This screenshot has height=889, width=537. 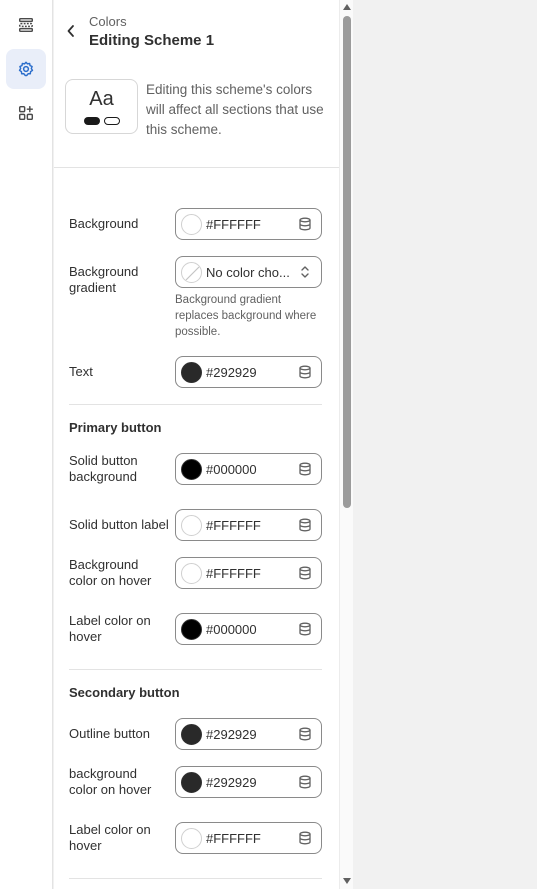 I want to click on settings-button, so click(x=26, y=69).